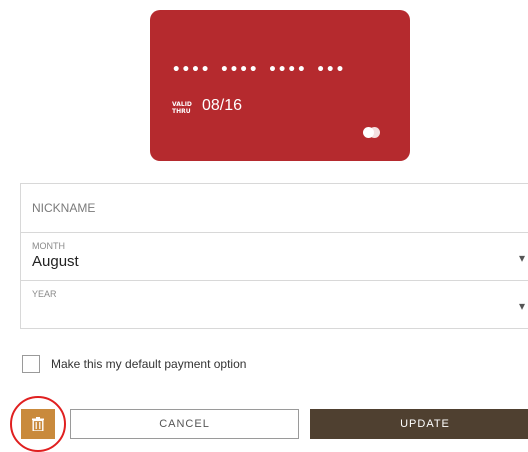  Describe the element at coordinates (259, 70) in the screenshot. I see `card-number: •••• •••• •••• •••` at that location.